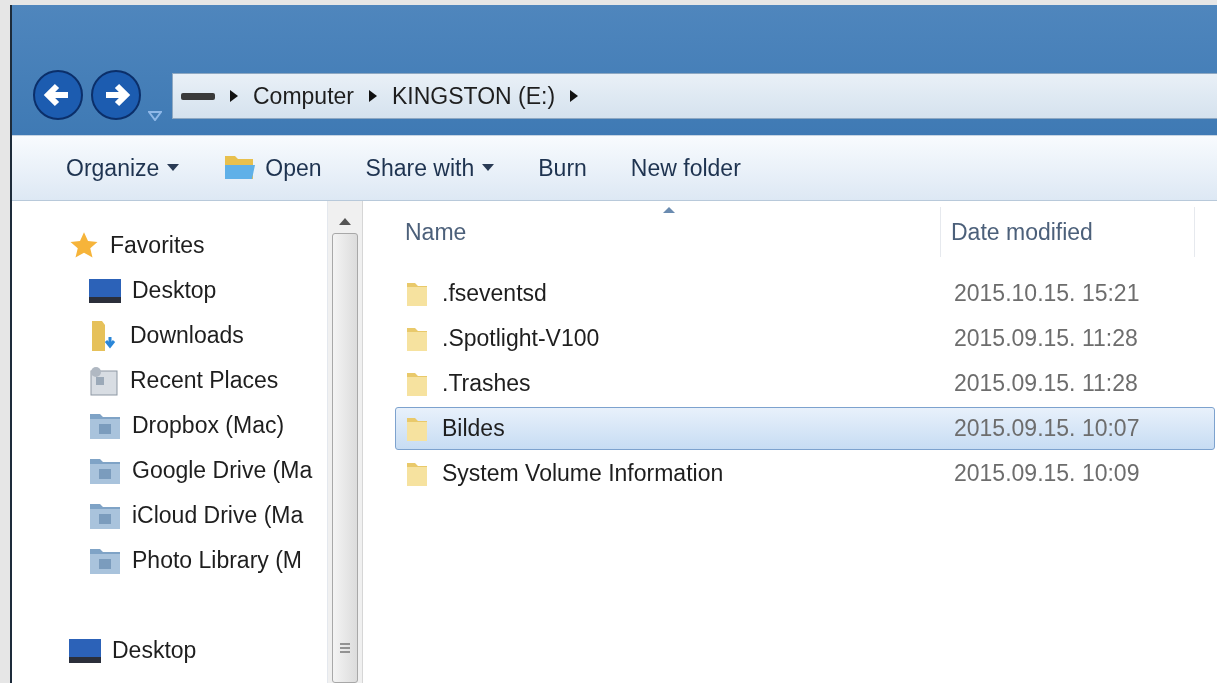  Describe the element at coordinates (197, 470) in the screenshot. I see `sidebar-item: Google Drive (Ma` at that location.